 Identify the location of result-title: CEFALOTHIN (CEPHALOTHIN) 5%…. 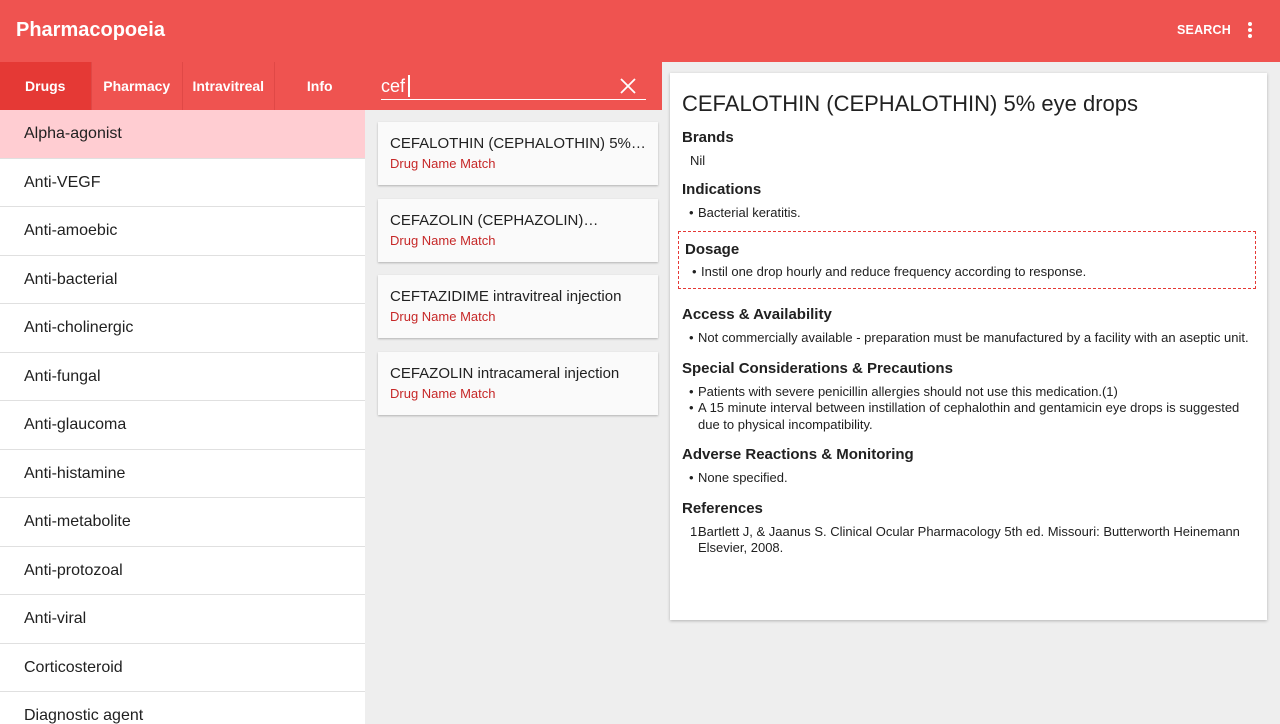
(518, 143).